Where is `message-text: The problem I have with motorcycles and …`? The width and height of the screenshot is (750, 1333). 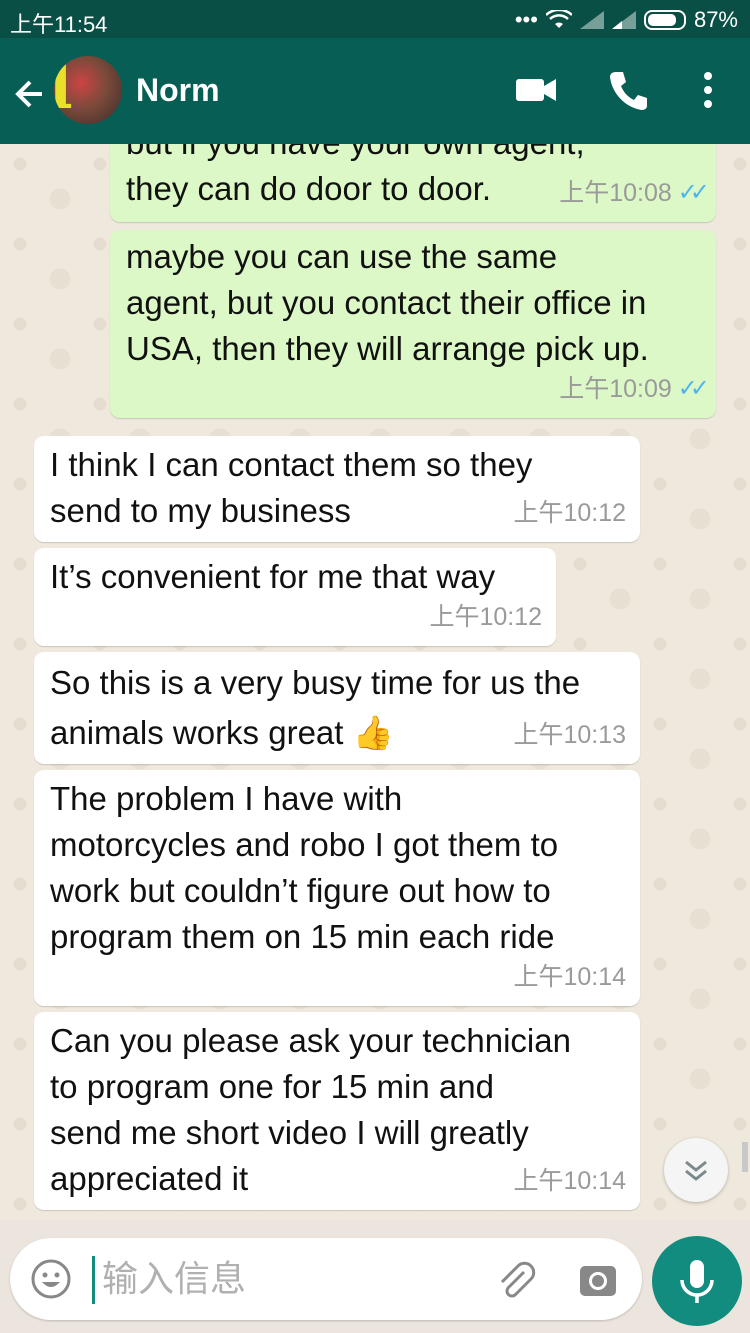 message-text: The problem I have with motorcycles and … is located at coordinates (304, 867).